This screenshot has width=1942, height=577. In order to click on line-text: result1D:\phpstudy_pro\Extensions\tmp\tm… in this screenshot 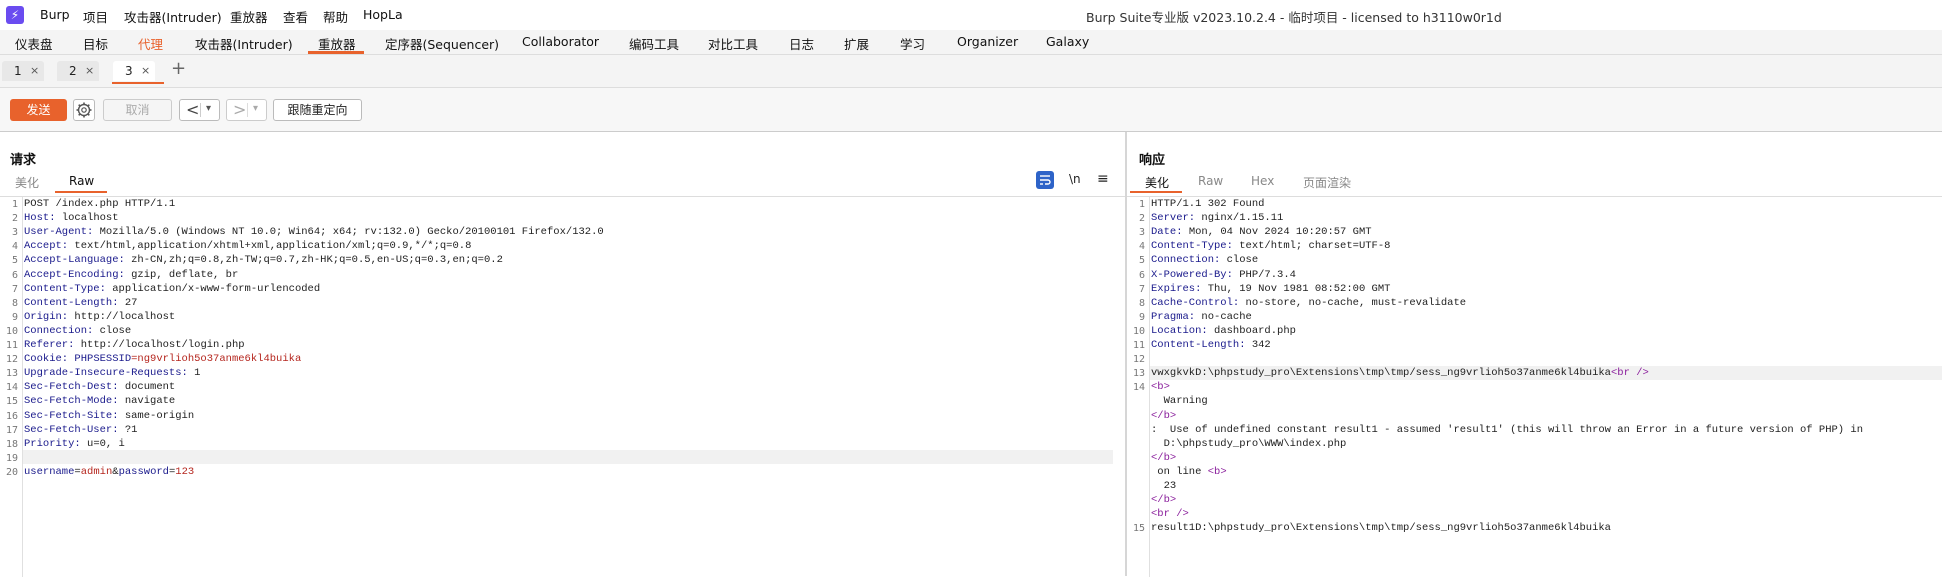, I will do `click(1381, 528)`.